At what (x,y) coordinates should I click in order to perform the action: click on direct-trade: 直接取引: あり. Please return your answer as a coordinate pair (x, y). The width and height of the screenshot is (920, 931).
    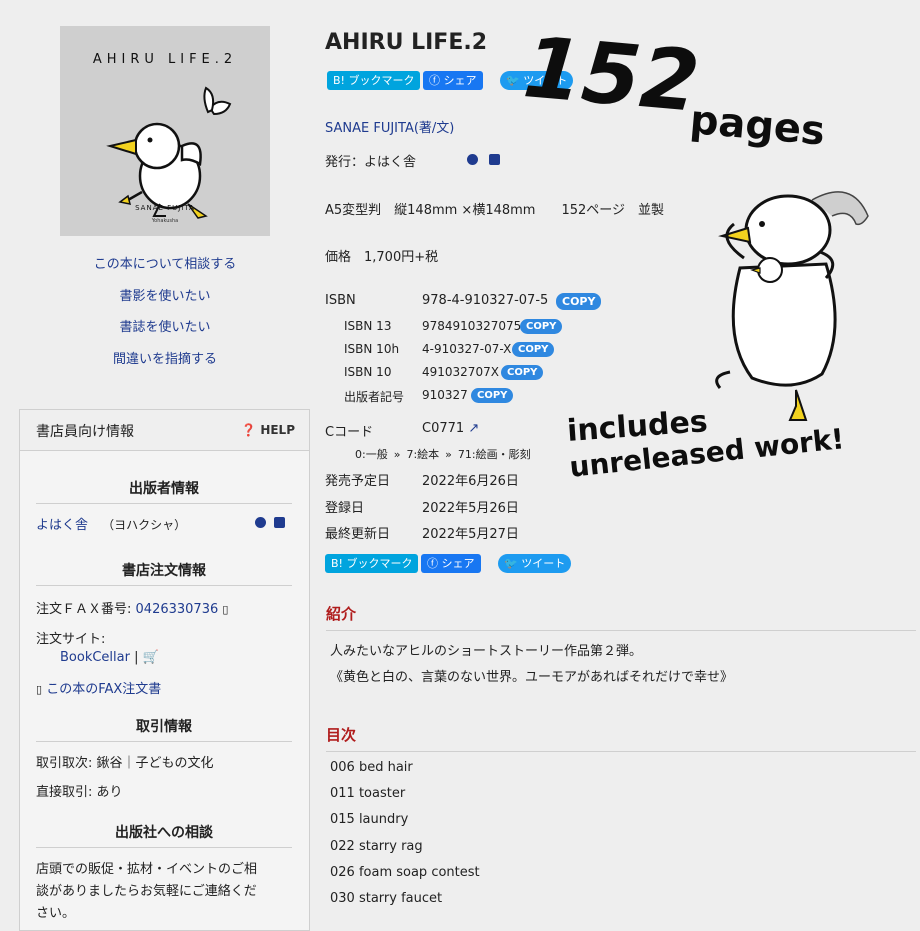
    Looking at the image, I should click on (79, 792).